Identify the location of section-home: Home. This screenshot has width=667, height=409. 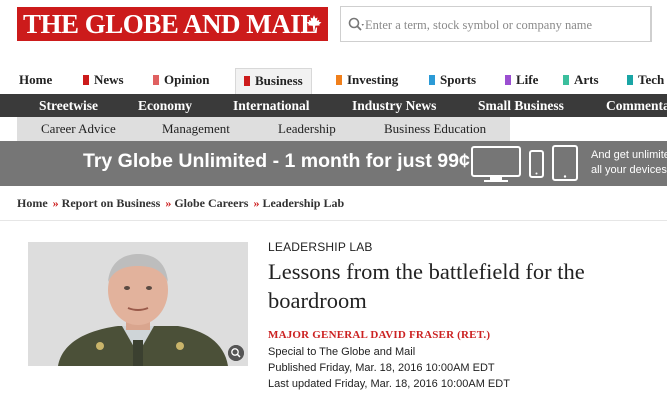
(35, 81).